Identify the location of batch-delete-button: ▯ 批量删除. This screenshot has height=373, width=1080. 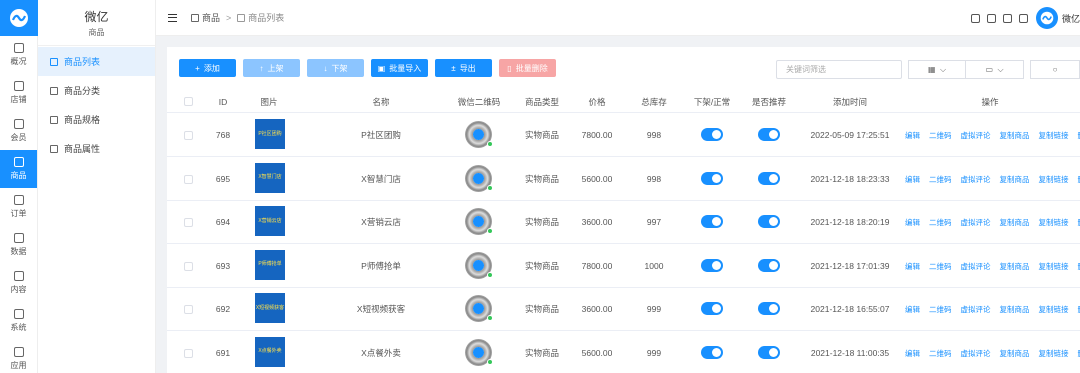
(527, 68).